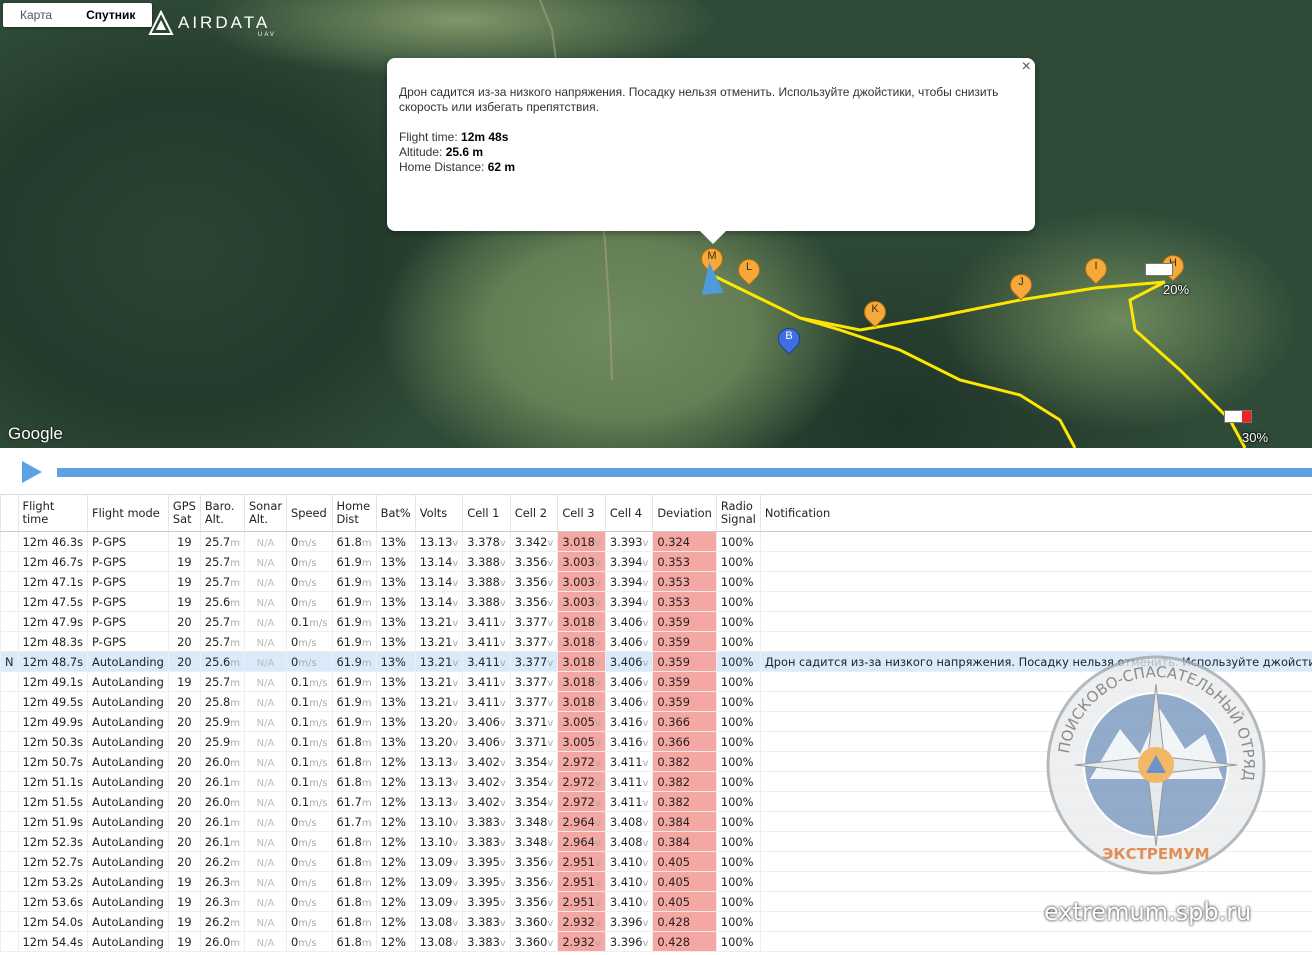 The width and height of the screenshot is (1312, 955). What do you see at coordinates (629, 582) in the screenshot?
I see `cell-cell4: 3.394v` at bounding box center [629, 582].